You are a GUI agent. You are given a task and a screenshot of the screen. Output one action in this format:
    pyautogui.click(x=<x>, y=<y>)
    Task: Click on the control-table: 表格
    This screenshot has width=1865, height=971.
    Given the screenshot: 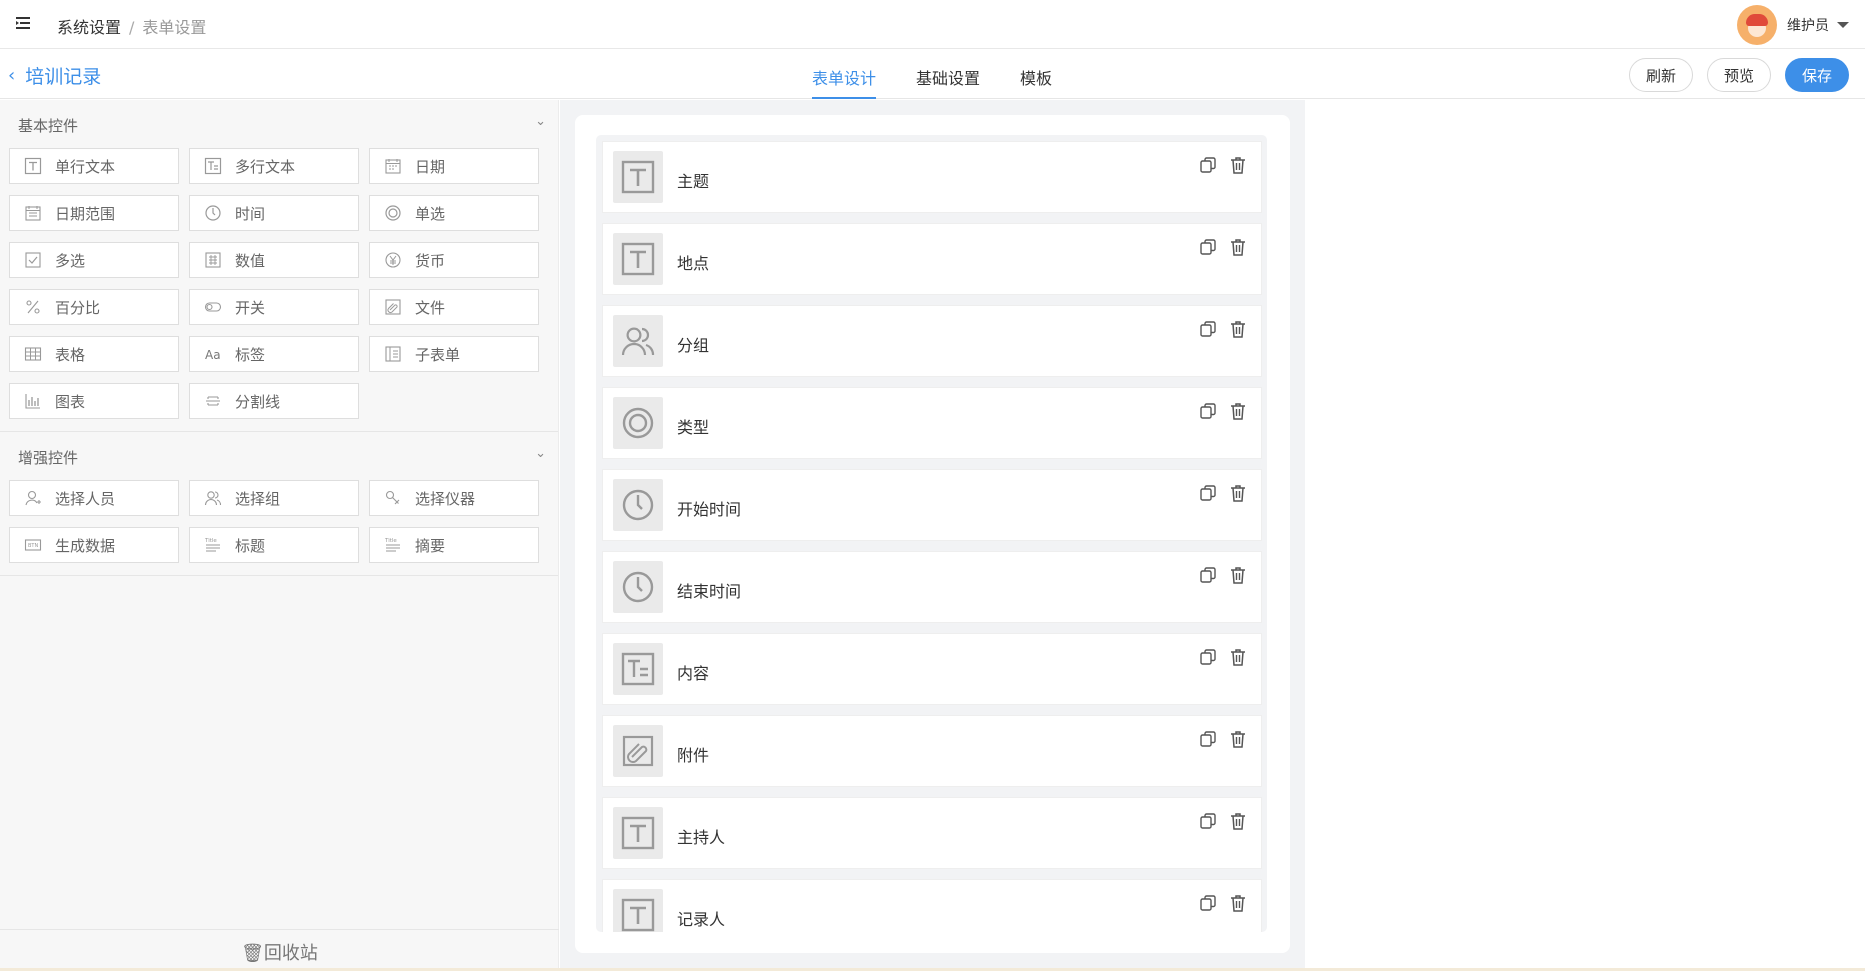 What is the action you would take?
    pyautogui.click(x=94, y=354)
    